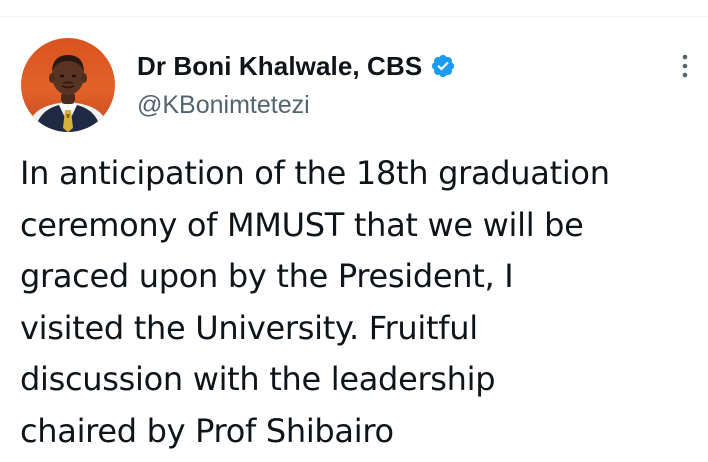 The image size is (708, 462). Describe the element at coordinates (258, 379) in the screenshot. I see `tweet-text-line: discussion with the leadership` at that location.